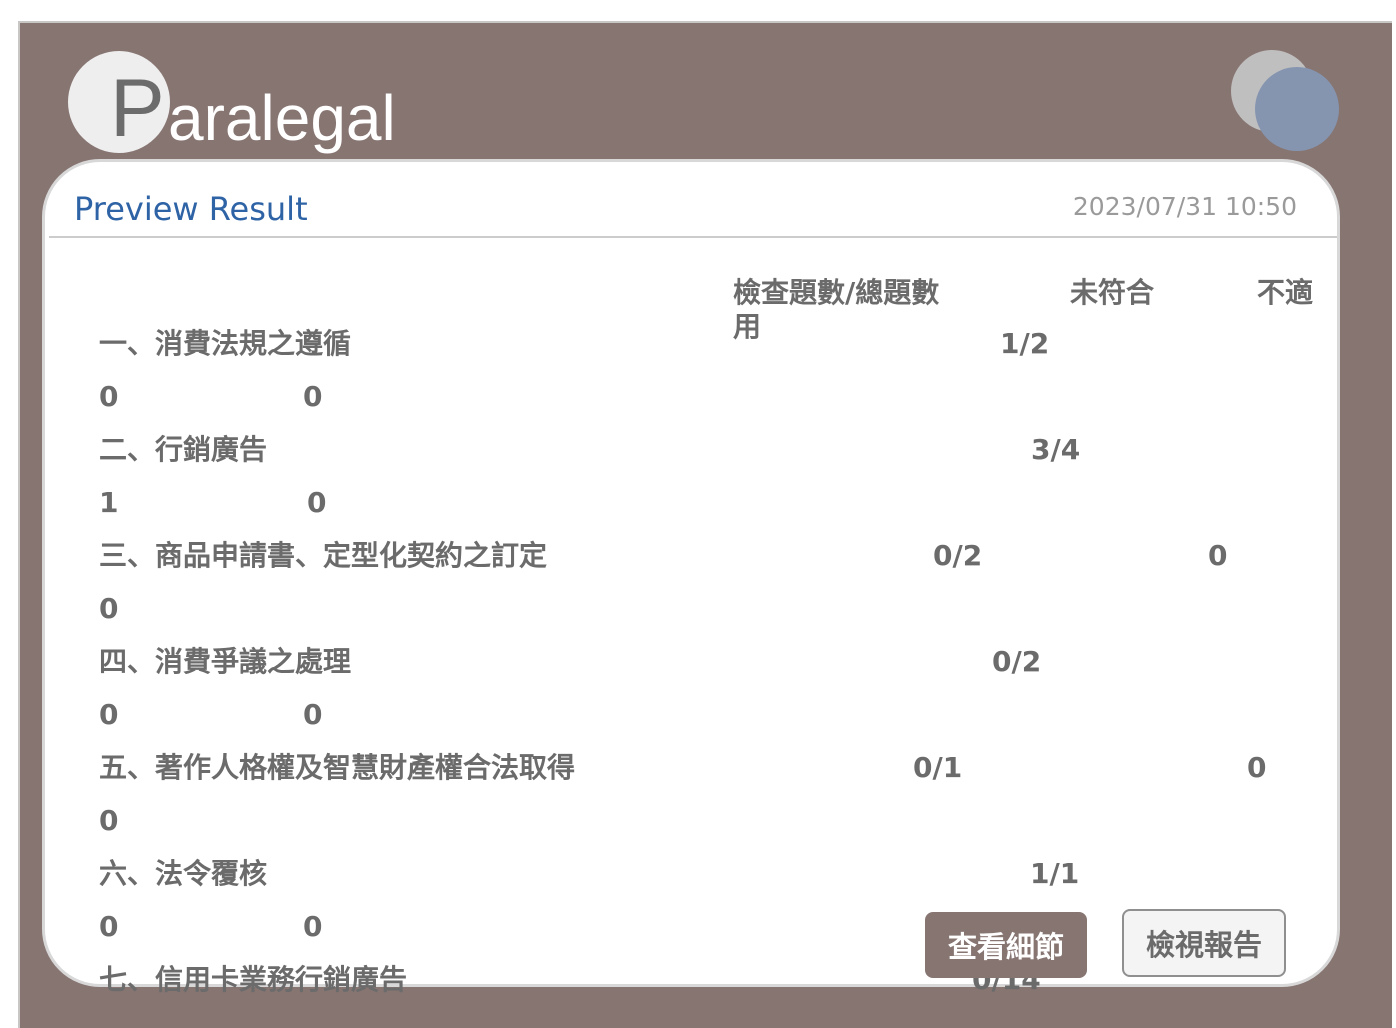  What do you see at coordinates (253, 979) in the screenshot?
I see `row-label: 七、信用卡業務行銷廣告` at bounding box center [253, 979].